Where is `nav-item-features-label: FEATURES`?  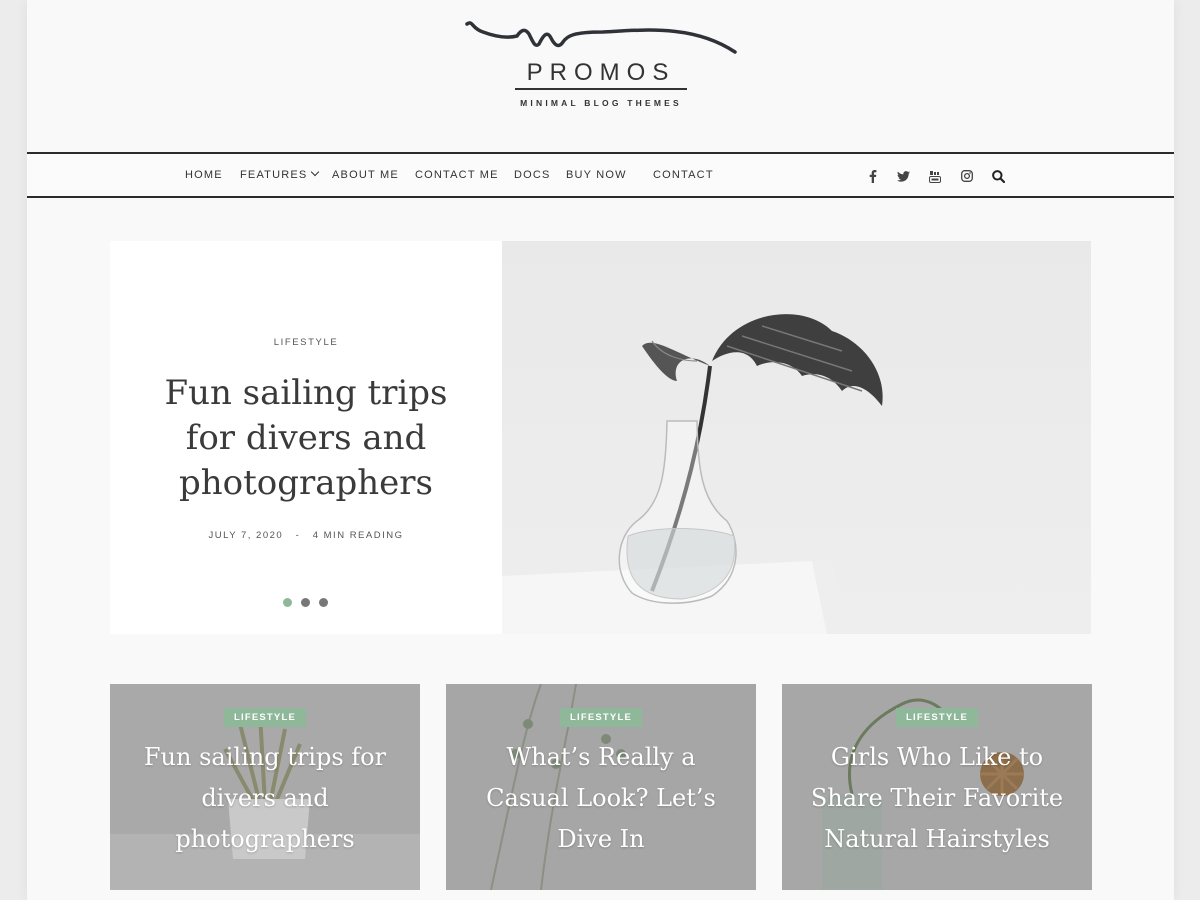 nav-item-features-label: FEATURES is located at coordinates (274, 175).